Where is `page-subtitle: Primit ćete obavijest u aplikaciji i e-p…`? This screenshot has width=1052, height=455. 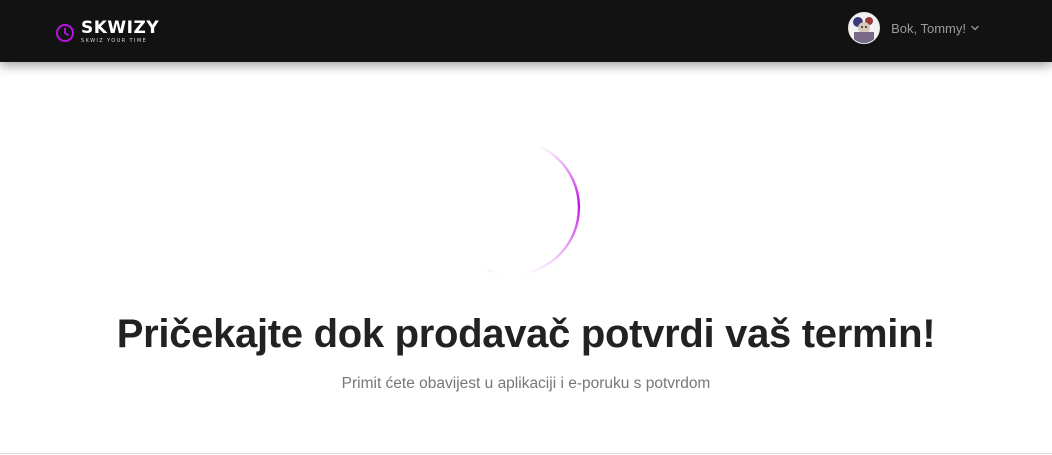
page-subtitle: Primit ćete obavijest u aplikaciji i e-p… is located at coordinates (526, 383).